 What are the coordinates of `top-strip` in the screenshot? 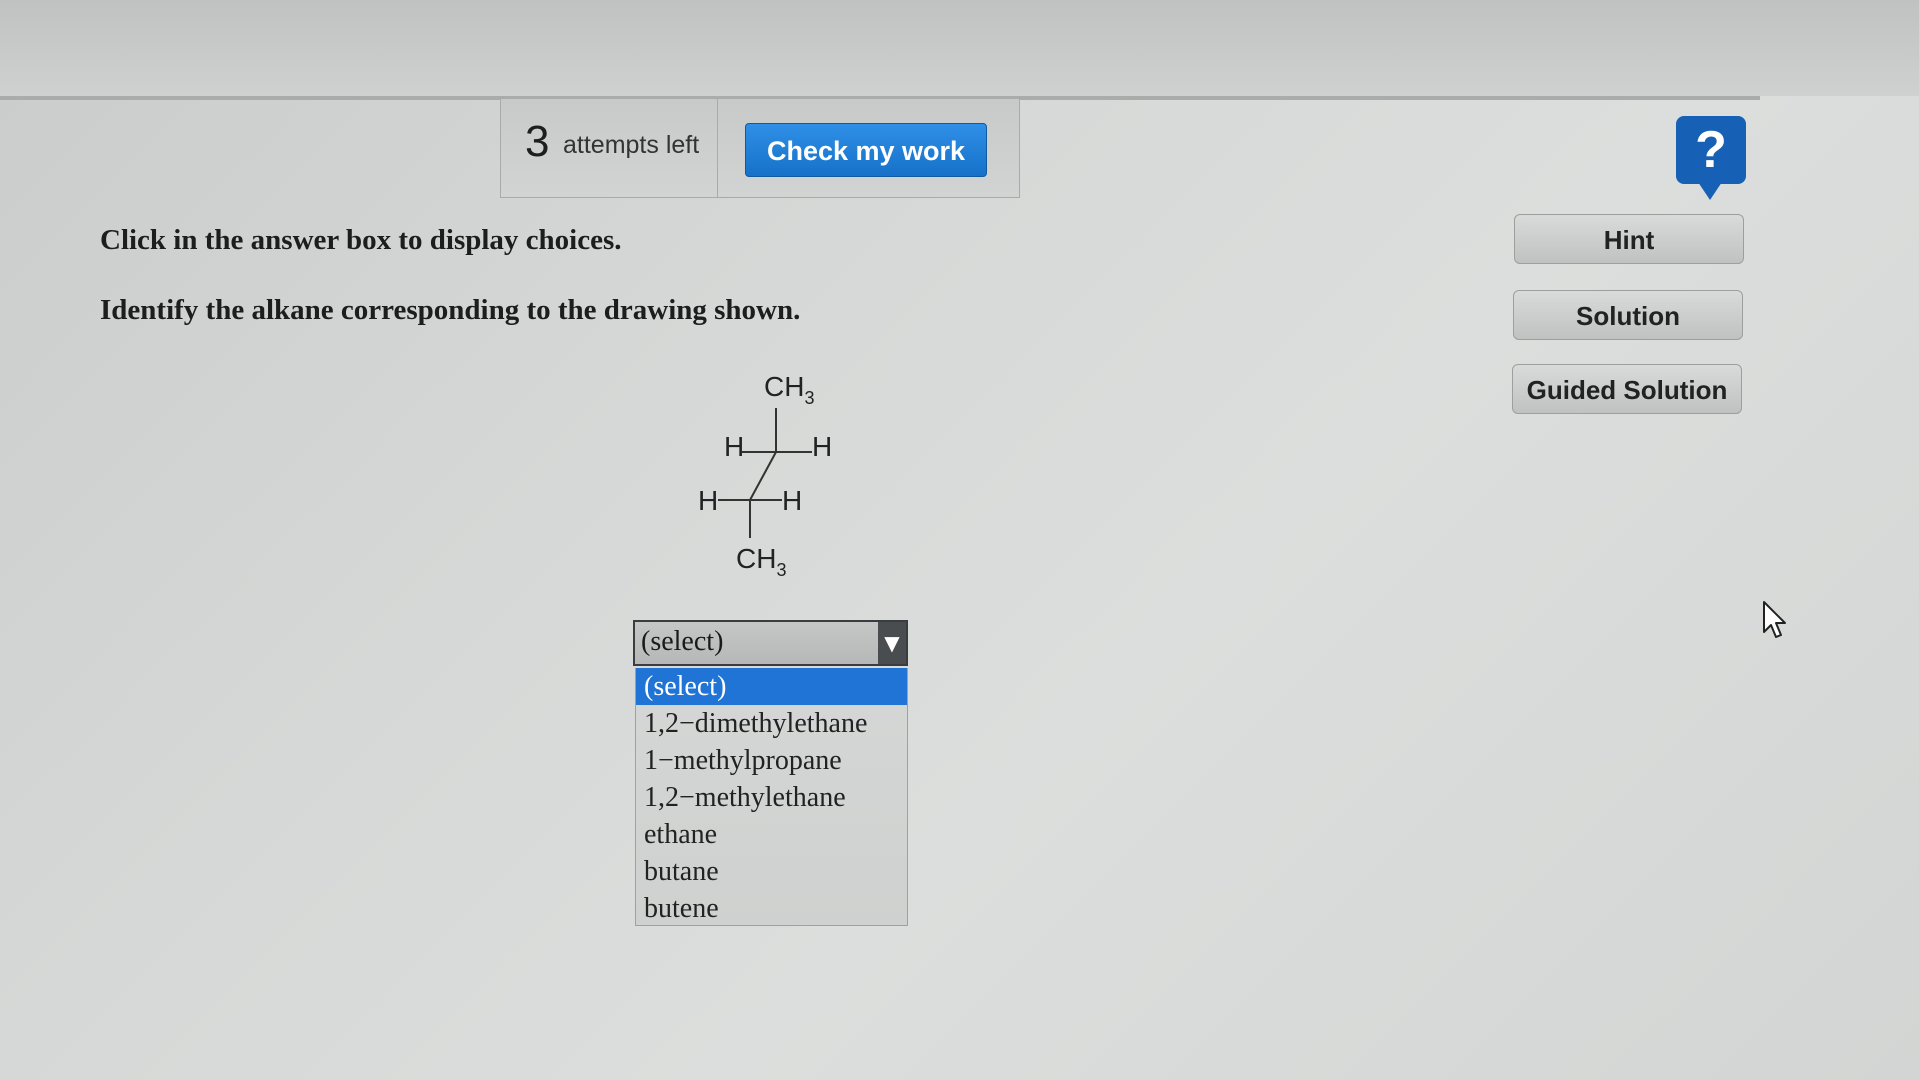 It's located at (959, 48).